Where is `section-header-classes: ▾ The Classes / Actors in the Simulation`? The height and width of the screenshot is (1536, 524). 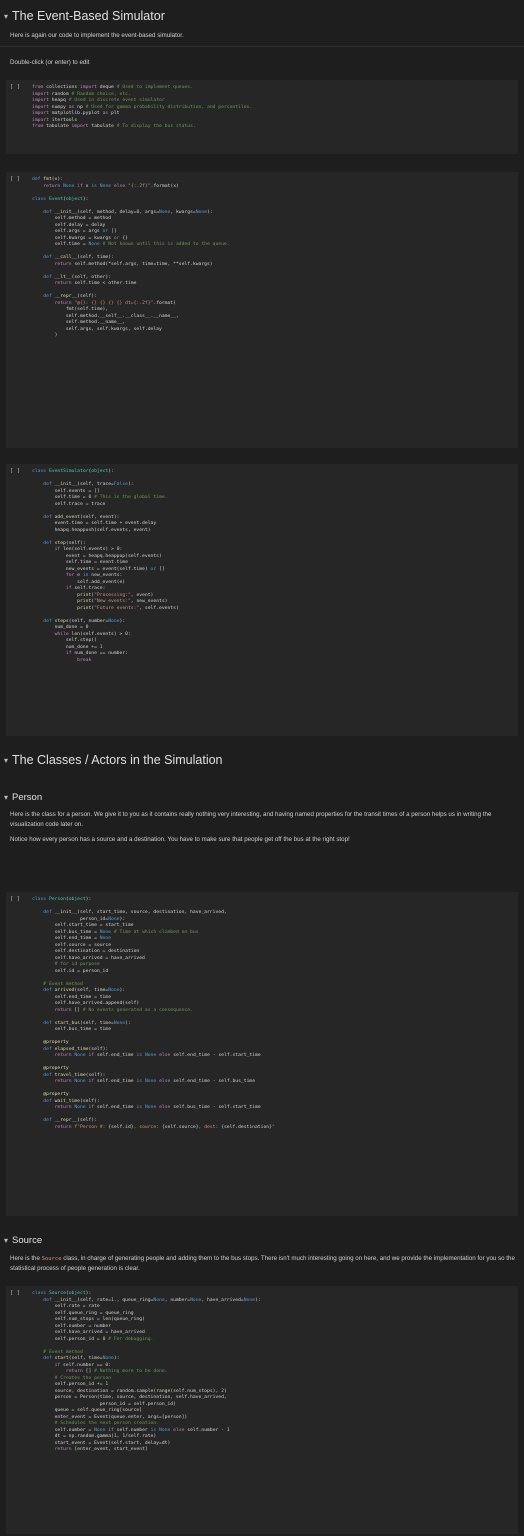
section-header-classes: ▾ The Classes / Actors in the Simulation is located at coordinates (111, 760).